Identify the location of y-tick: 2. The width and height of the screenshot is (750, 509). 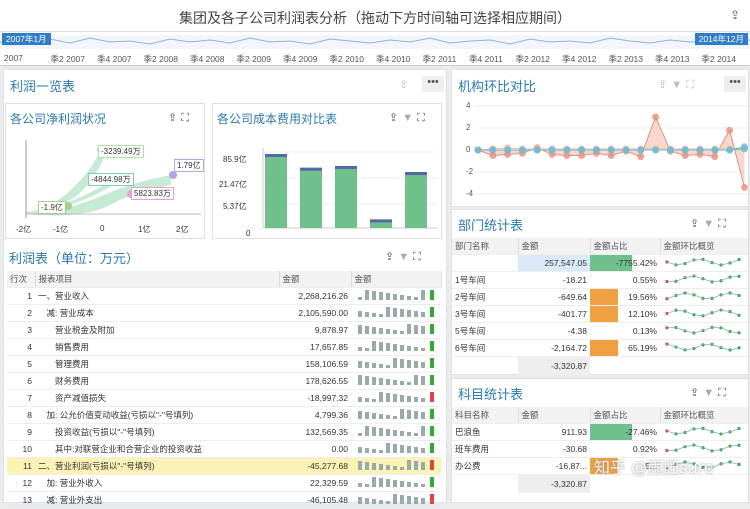
(468, 127).